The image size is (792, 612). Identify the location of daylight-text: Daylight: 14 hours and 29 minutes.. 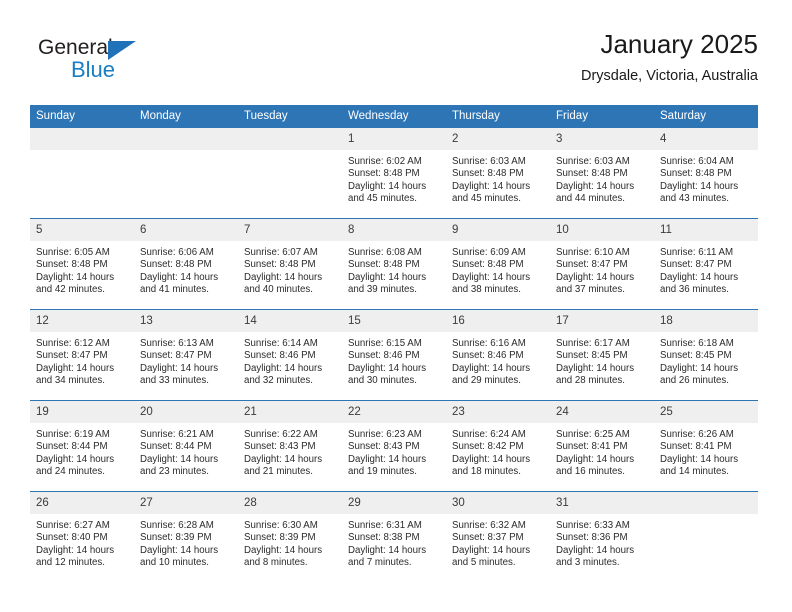
(491, 374).